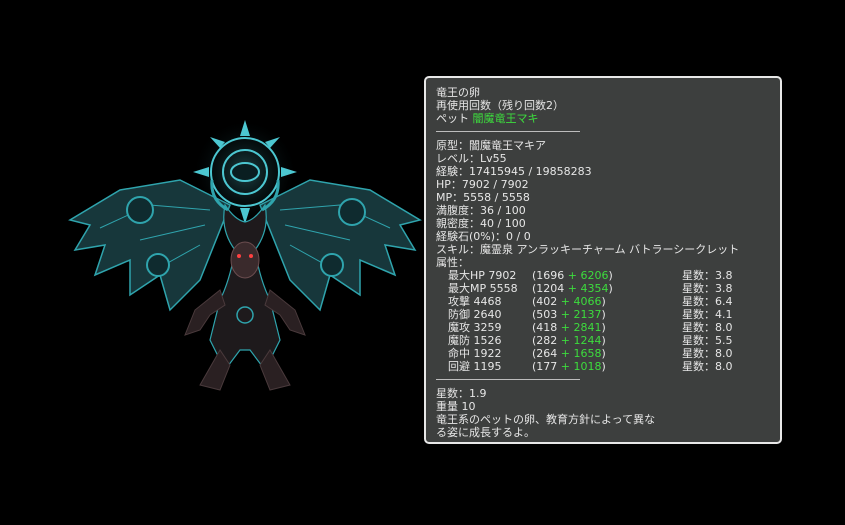  I want to click on stars-total: 星数：1.9, so click(461, 393).